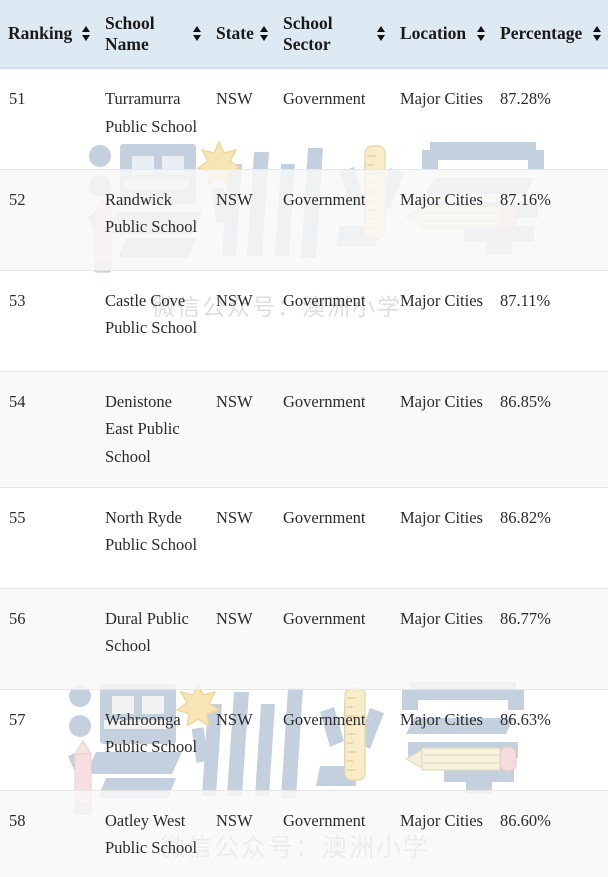 This screenshot has height=877, width=608. I want to click on cell-ranking: 51, so click(48, 119).